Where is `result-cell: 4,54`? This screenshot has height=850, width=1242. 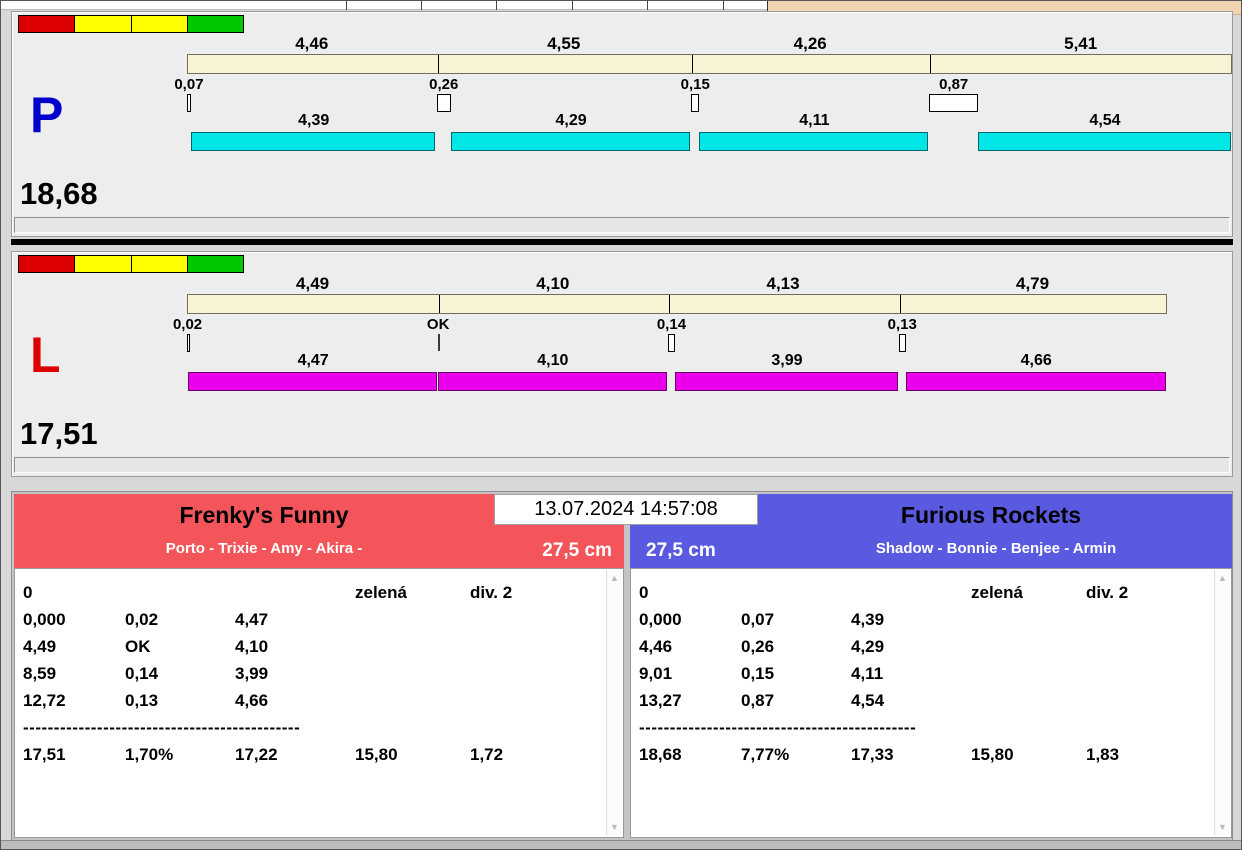
result-cell: 4,54 is located at coordinates (868, 700).